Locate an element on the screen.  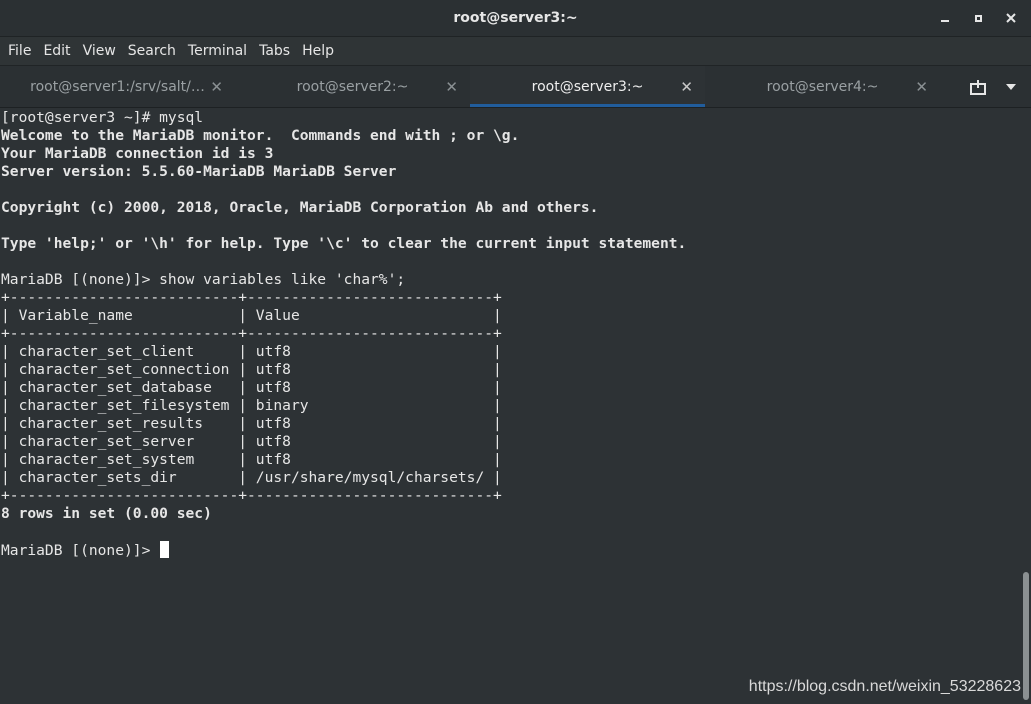
terminal-line: [root@server3 ~]# mysql is located at coordinates (102, 117).